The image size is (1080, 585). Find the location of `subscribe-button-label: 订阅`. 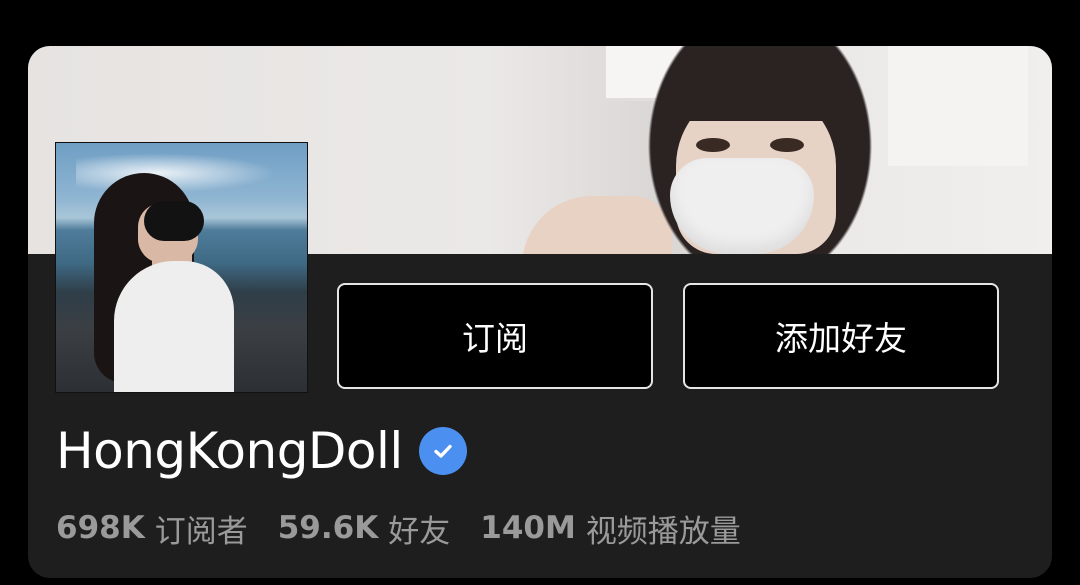

subscribe-button-label: 订阅 is located at coordinates (495, 338).